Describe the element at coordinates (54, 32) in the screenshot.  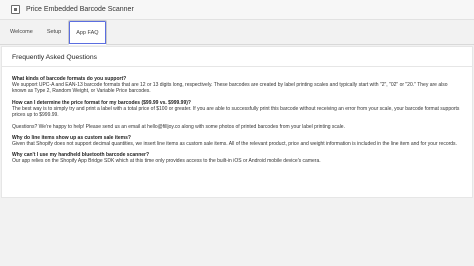
I see `tab-setup: Setup` at that location.